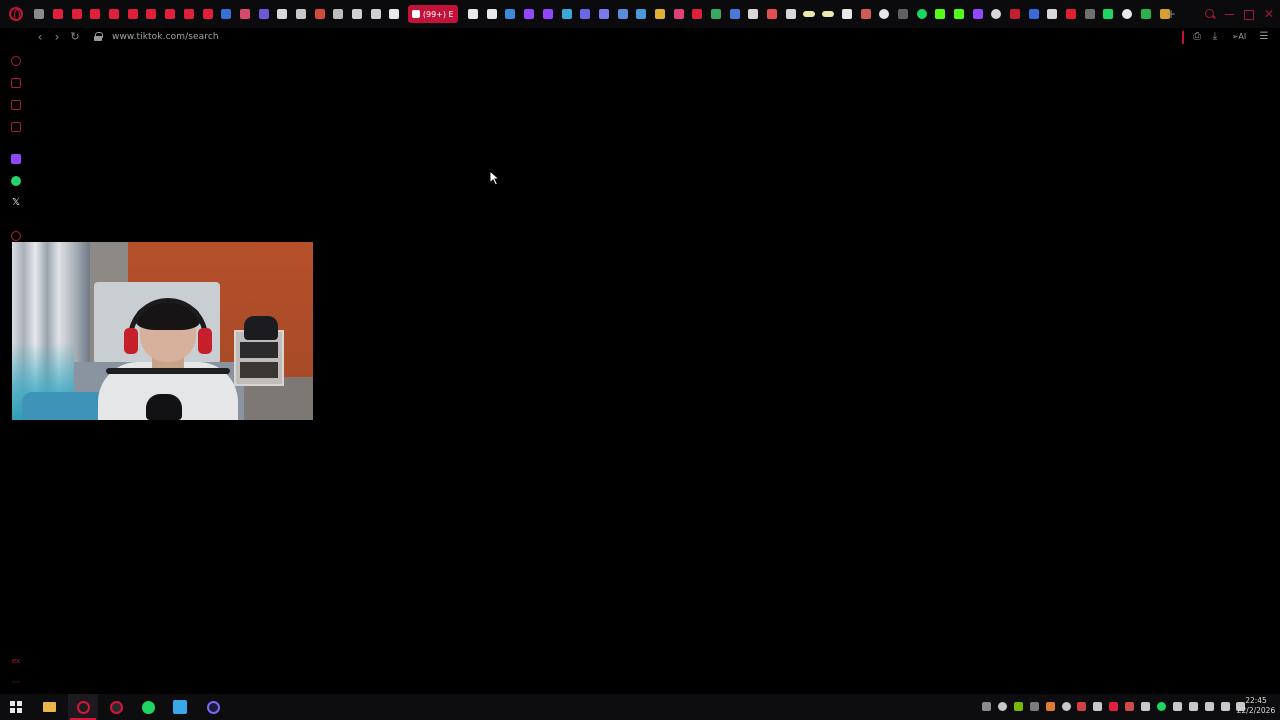  I want to click on download-icon: ⤓, so click(1215, 37).